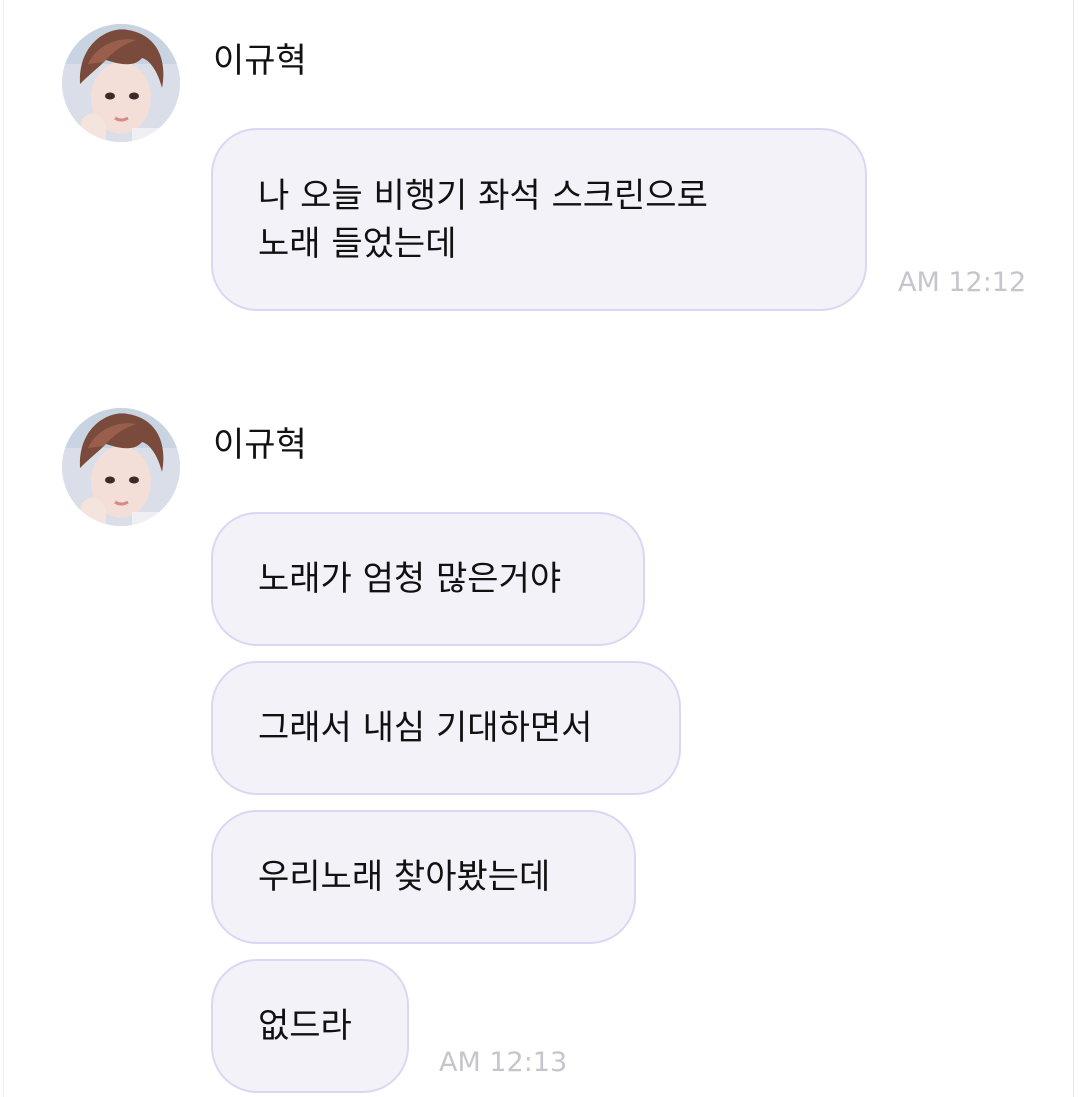 This screenshot has height=1097, width=1079. What do you see at coordinates (1073, 548) in the screenshot?
I see `right-divider` at bounding box center [1073, 548].